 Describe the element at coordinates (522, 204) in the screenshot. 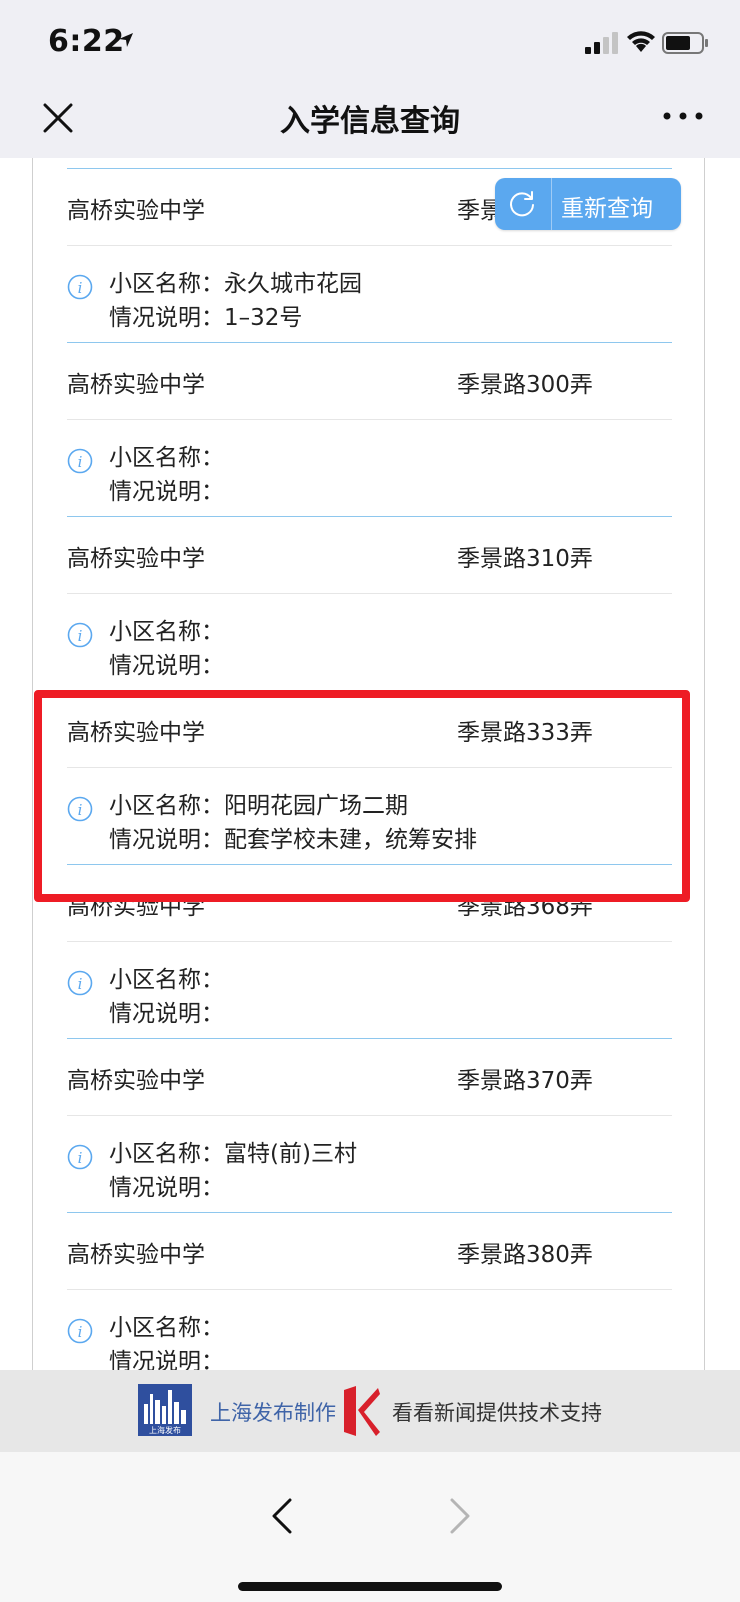

I see `refresh-icon` at that location.